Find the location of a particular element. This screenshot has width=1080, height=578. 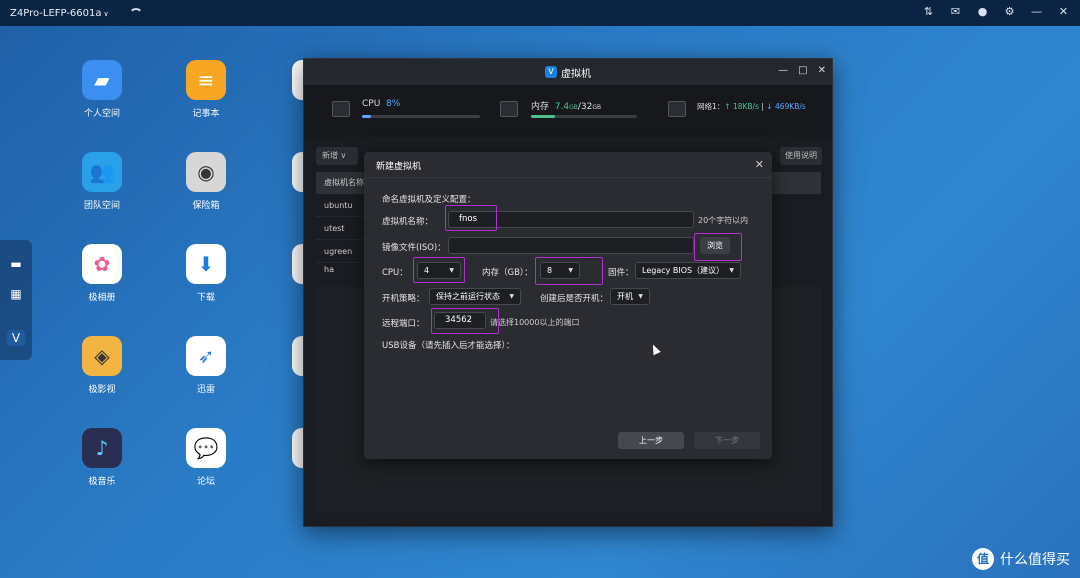

port-label: 远程端口： is located at coordinates (403, 324).